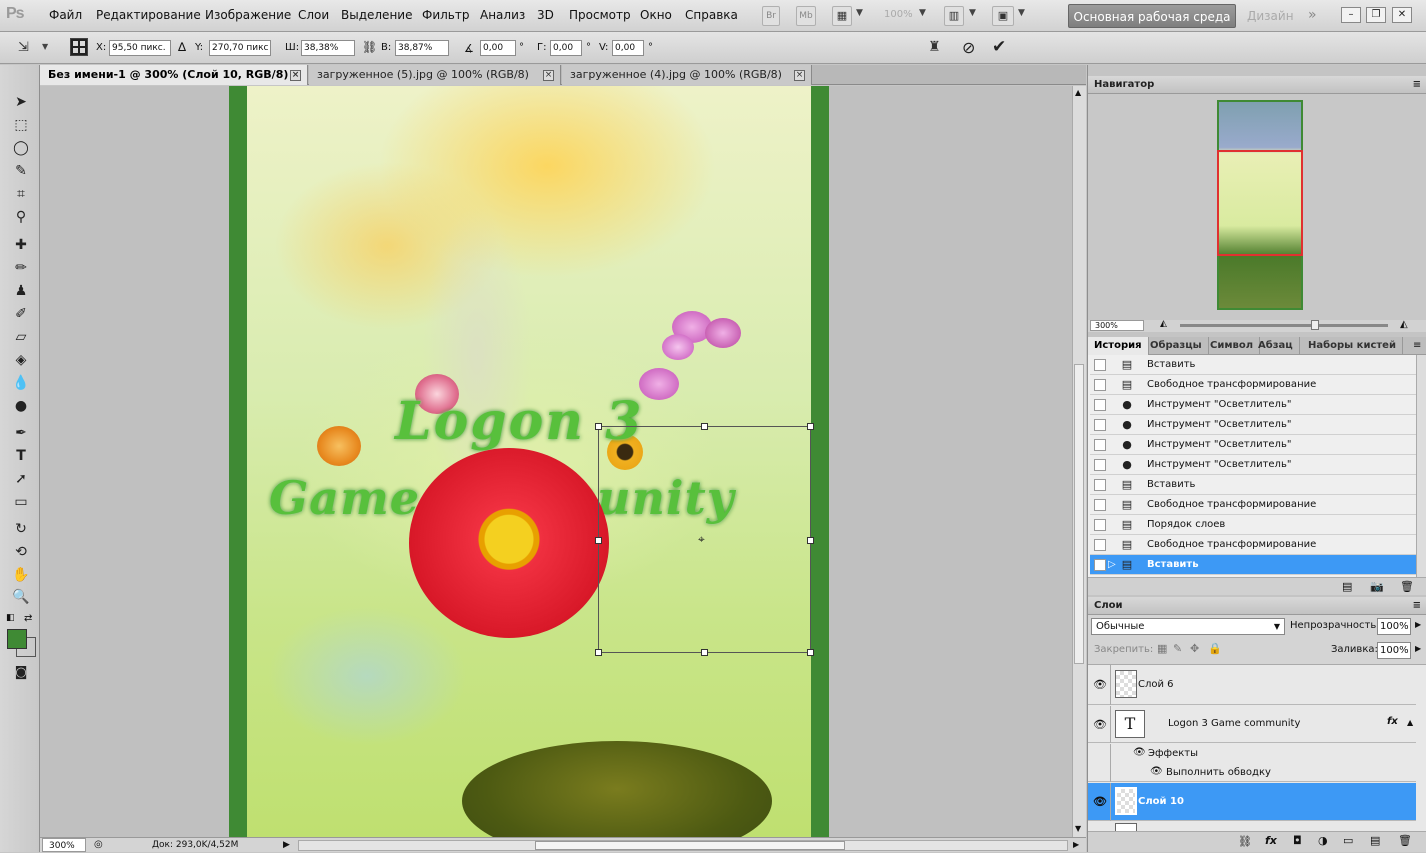  Describe the element at coordinates (1297, 840) in the screenshot. I see `add-mask-icon: ◘` at that location.